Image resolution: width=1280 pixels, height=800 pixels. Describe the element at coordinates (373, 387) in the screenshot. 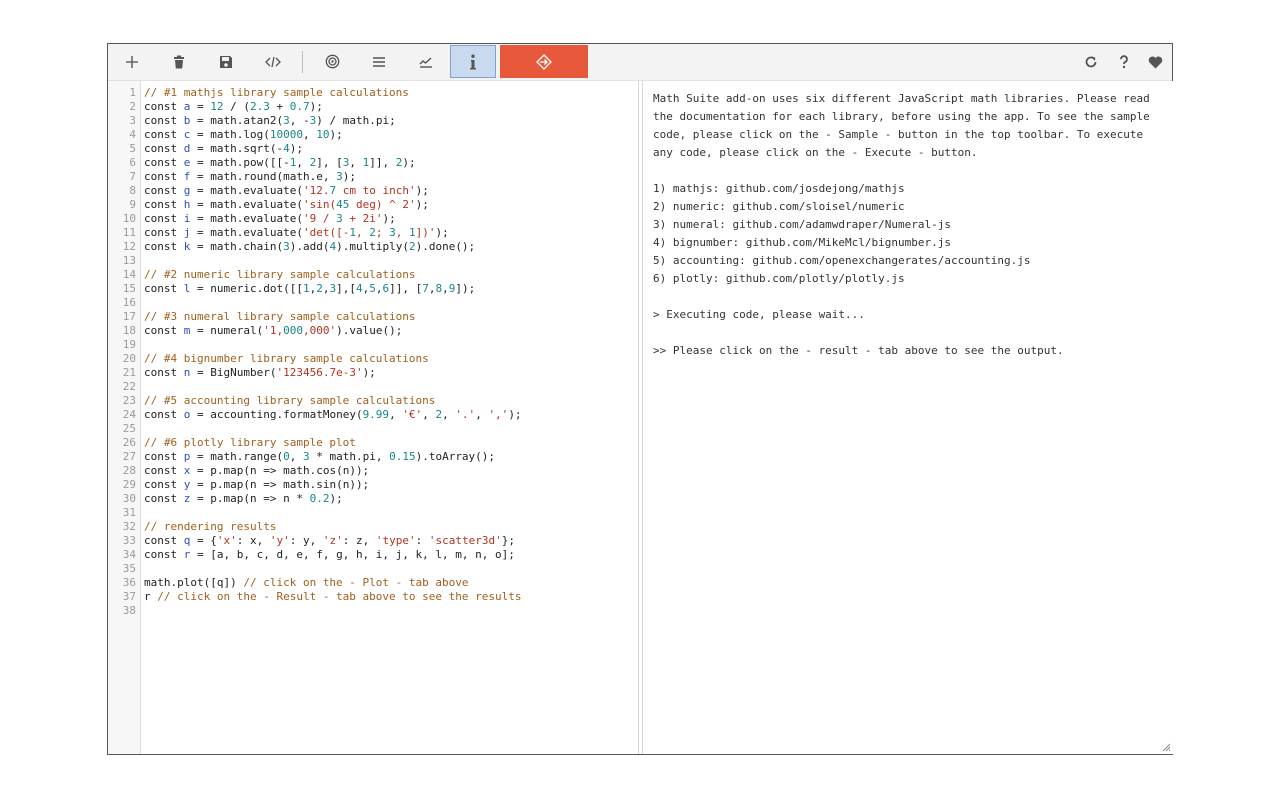

I see `code-line: 22` at that location.